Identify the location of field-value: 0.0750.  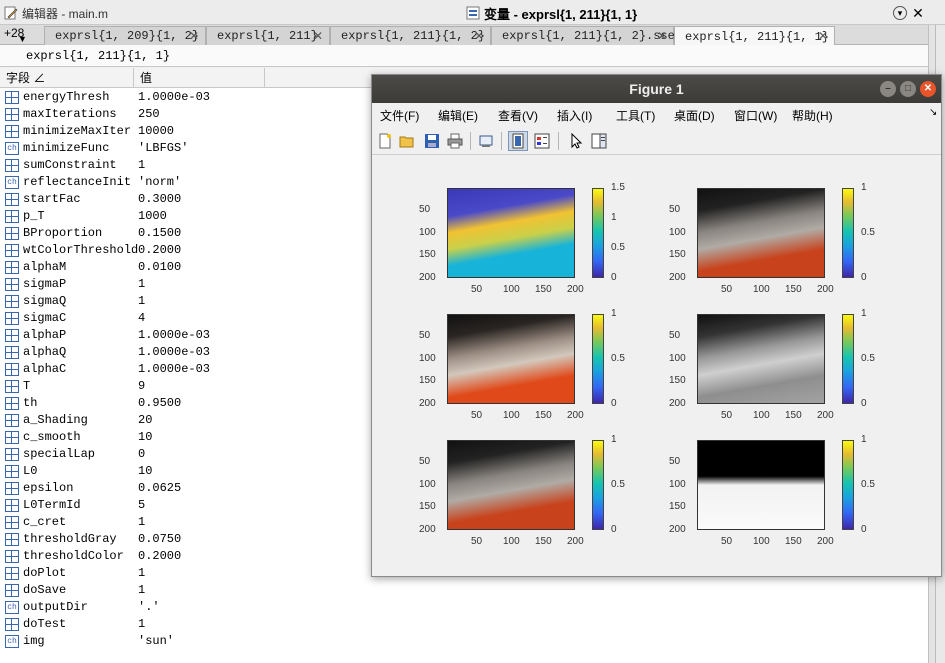
(159, 539).